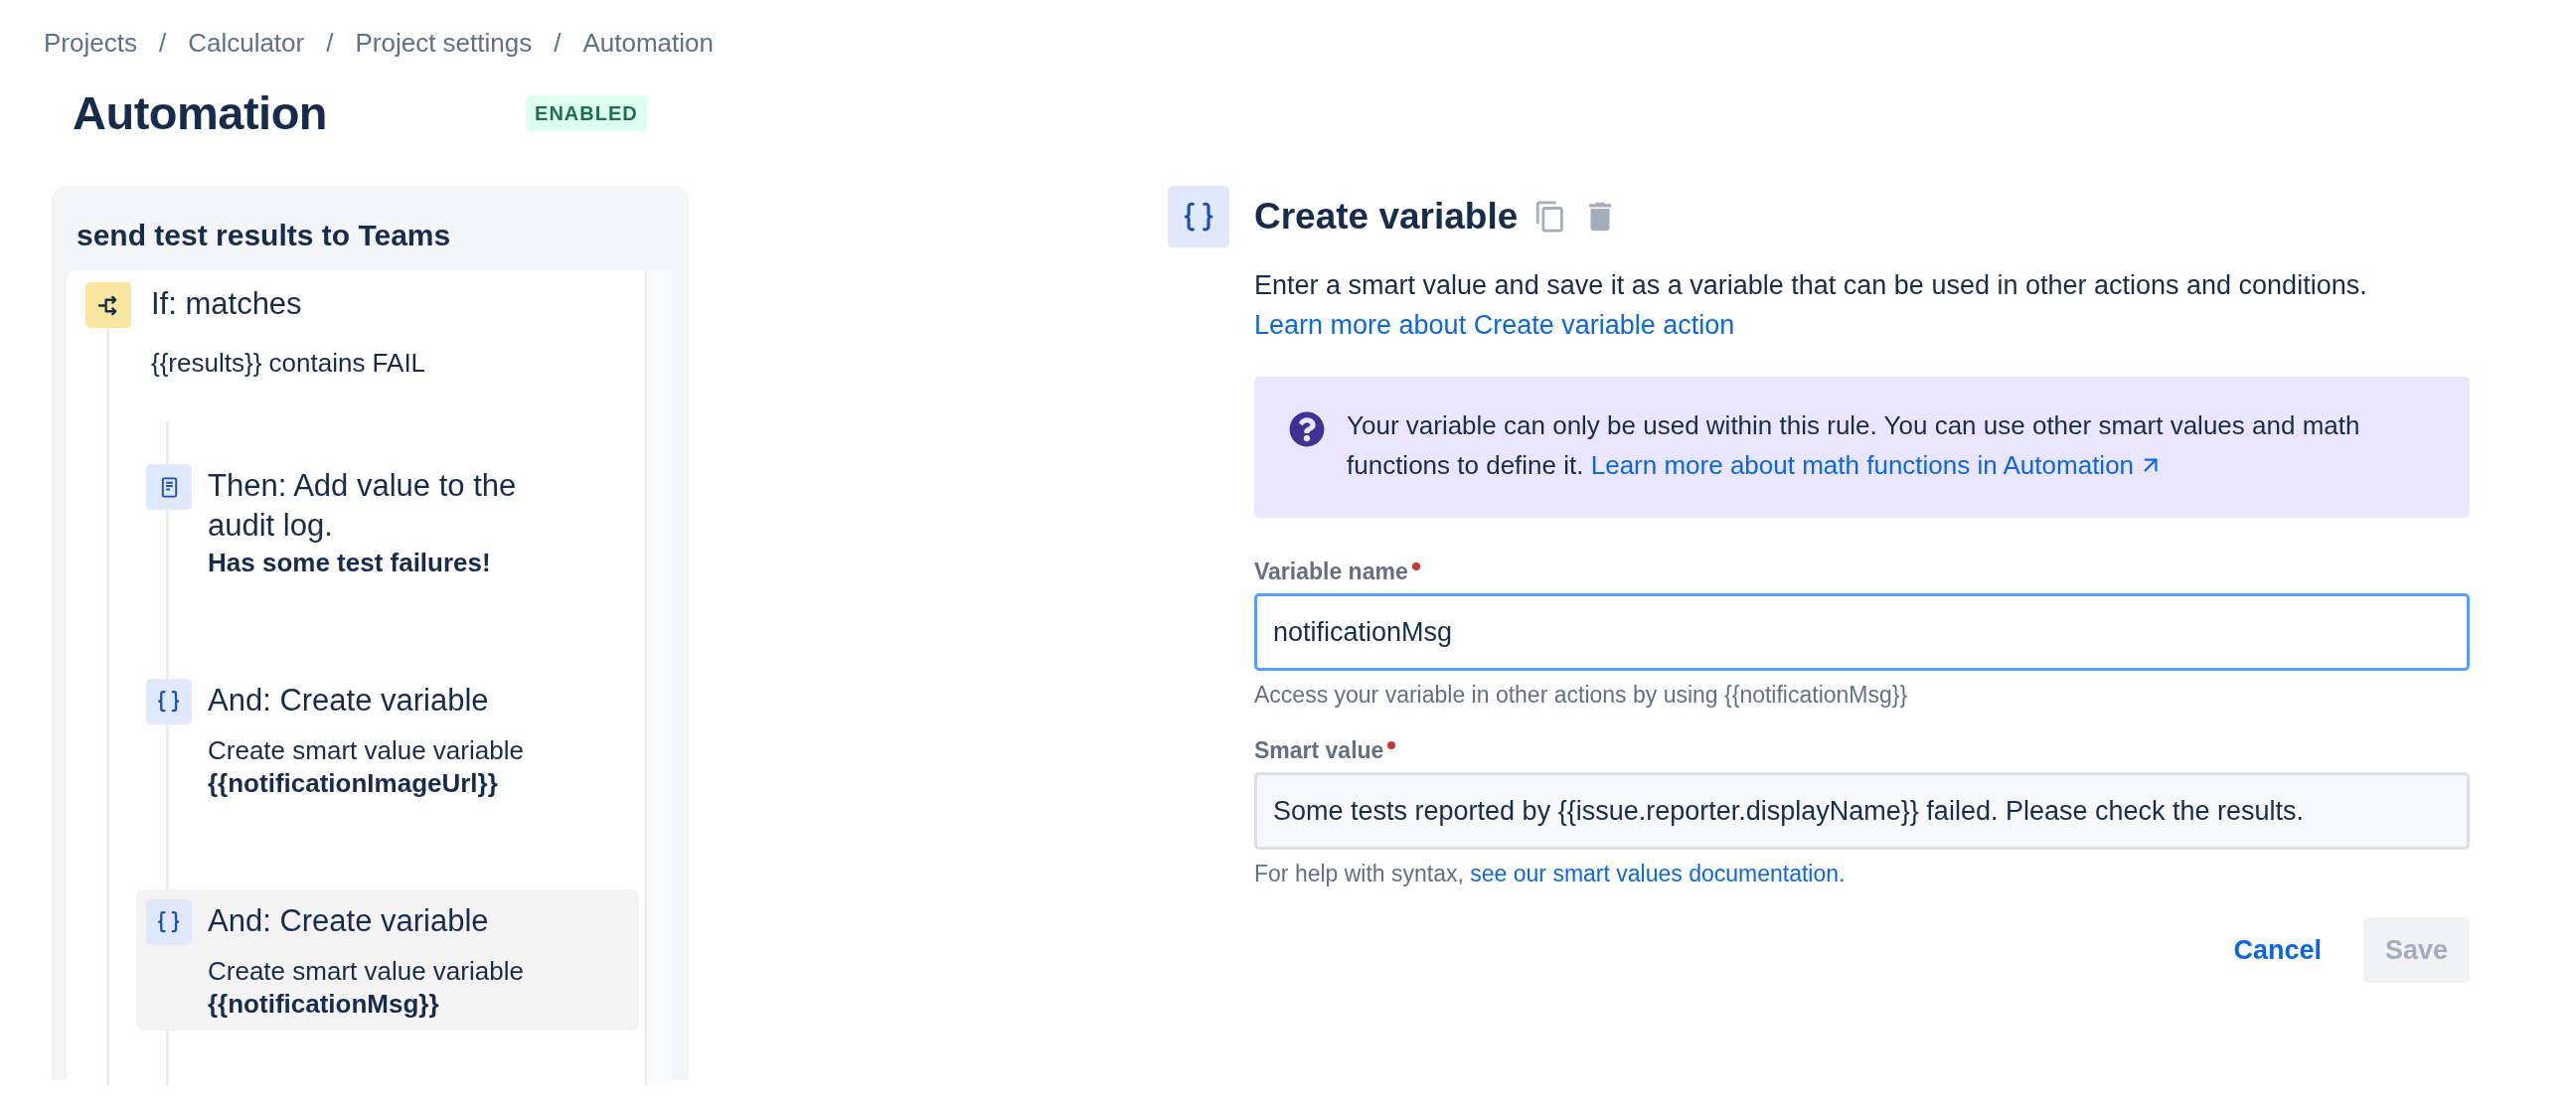  What do you see at coordinates (200, 112) in the screenshot?
I see `page-title: Automation` at bounding box center [200, 112].